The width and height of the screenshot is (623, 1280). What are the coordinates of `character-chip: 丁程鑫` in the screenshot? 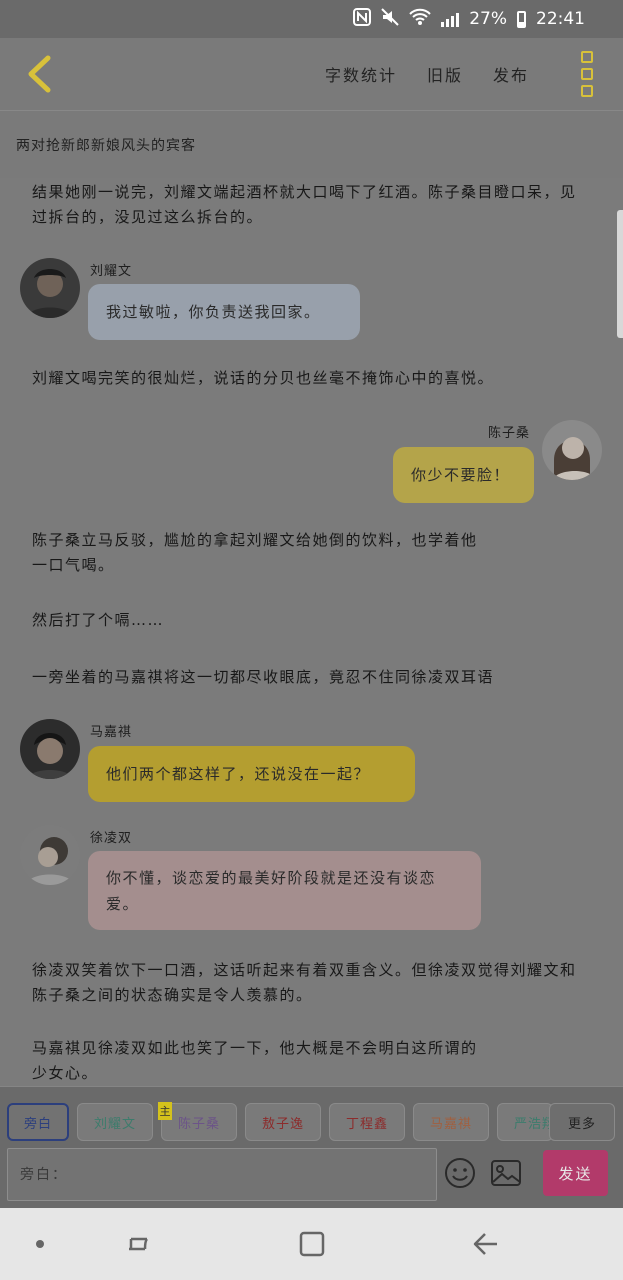 It's located at (367, 1122).